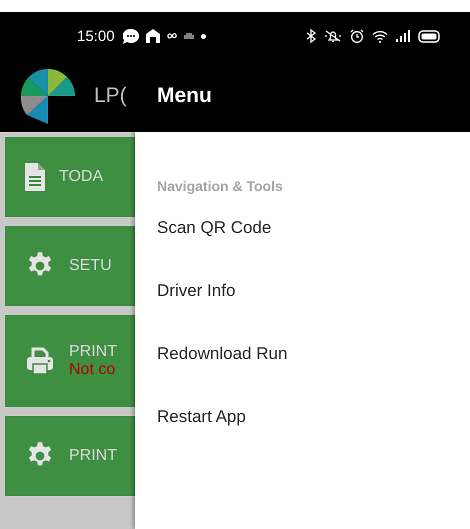 The width and height of the screenshot is (470, 529). What do you see at coordinates (302, 375) in the screenshot?
I see `drawer-menu-item: Redownload Run` at bounding box center [302, 375].